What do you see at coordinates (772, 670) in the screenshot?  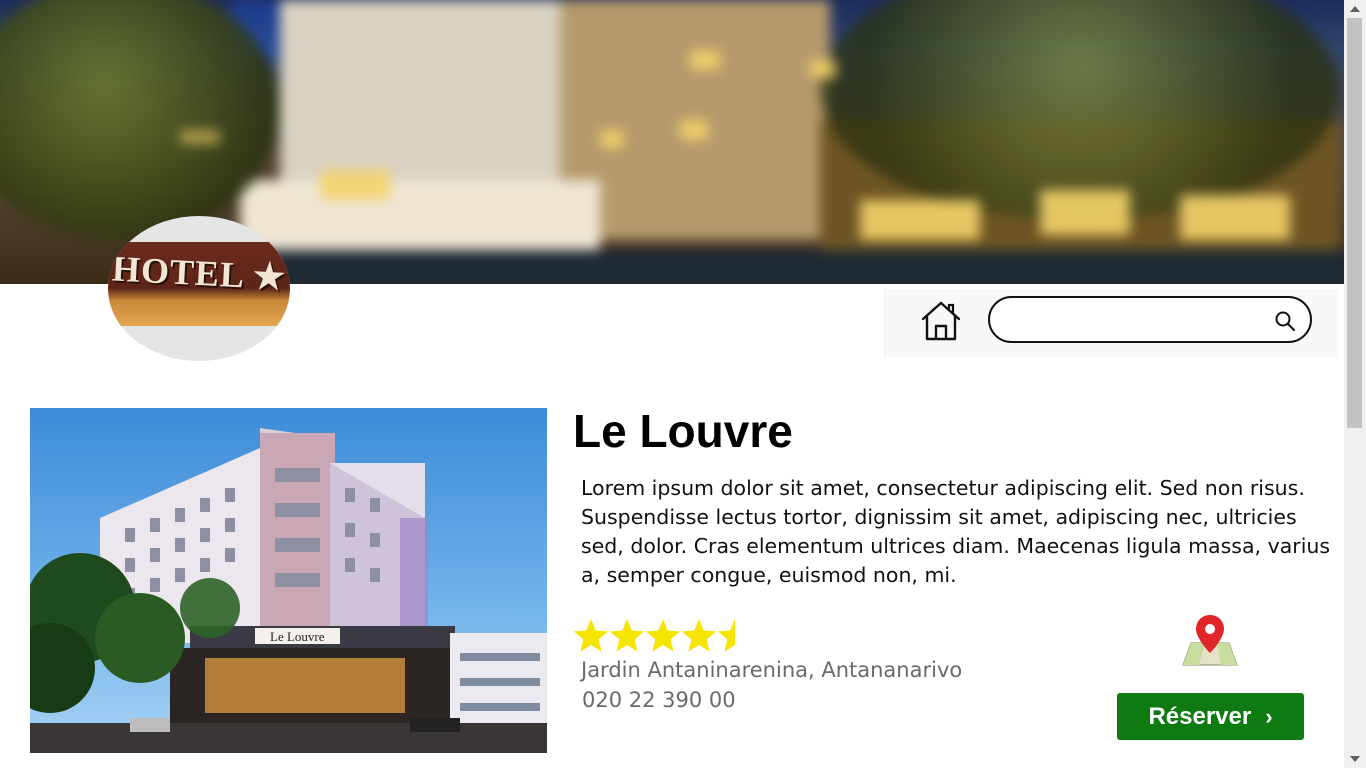 I see `hotel-address: Jardin Antaninarenina, Antananarivo` at bounding box center [772, 670].